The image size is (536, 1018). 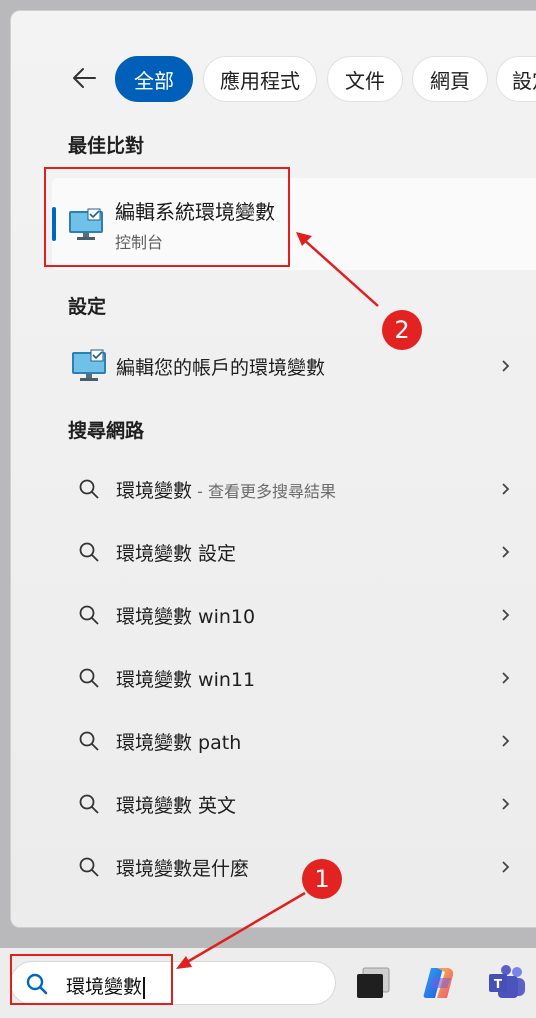 What do you see at coordinates (183, 868) in the screenshot?
I see `web-result-label: 環境變數是什麼` at bounding box center [183, 868].